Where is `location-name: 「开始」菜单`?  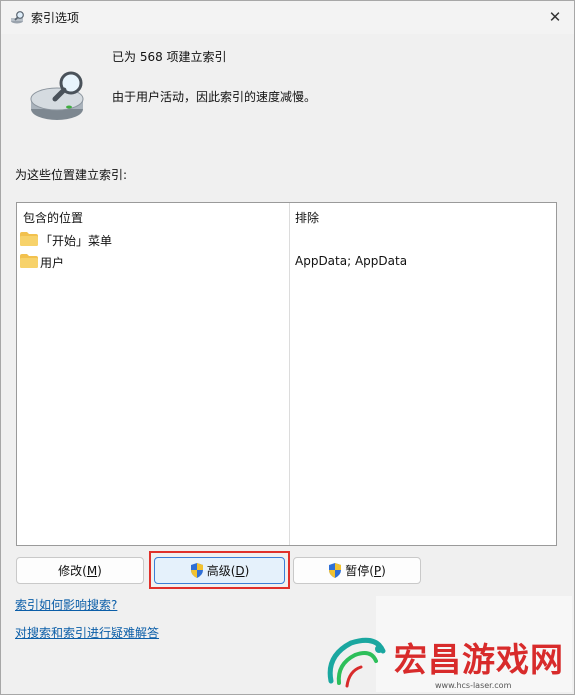
location-name: 「开始」菜单 is located at coordinates (76, 241).